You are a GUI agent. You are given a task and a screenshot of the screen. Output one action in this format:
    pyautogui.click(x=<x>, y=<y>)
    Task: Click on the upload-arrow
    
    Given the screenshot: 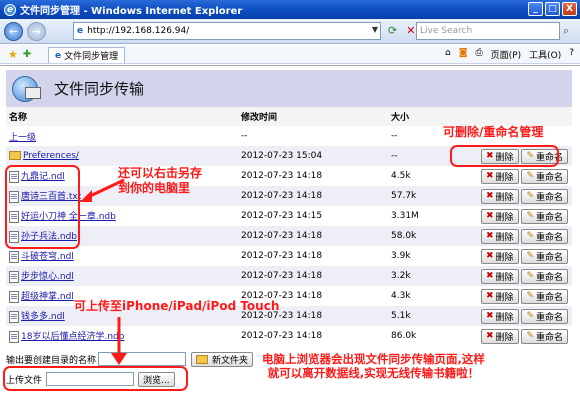 What is the action you would take?
    pyautogui.click(x=119, y=341)
    